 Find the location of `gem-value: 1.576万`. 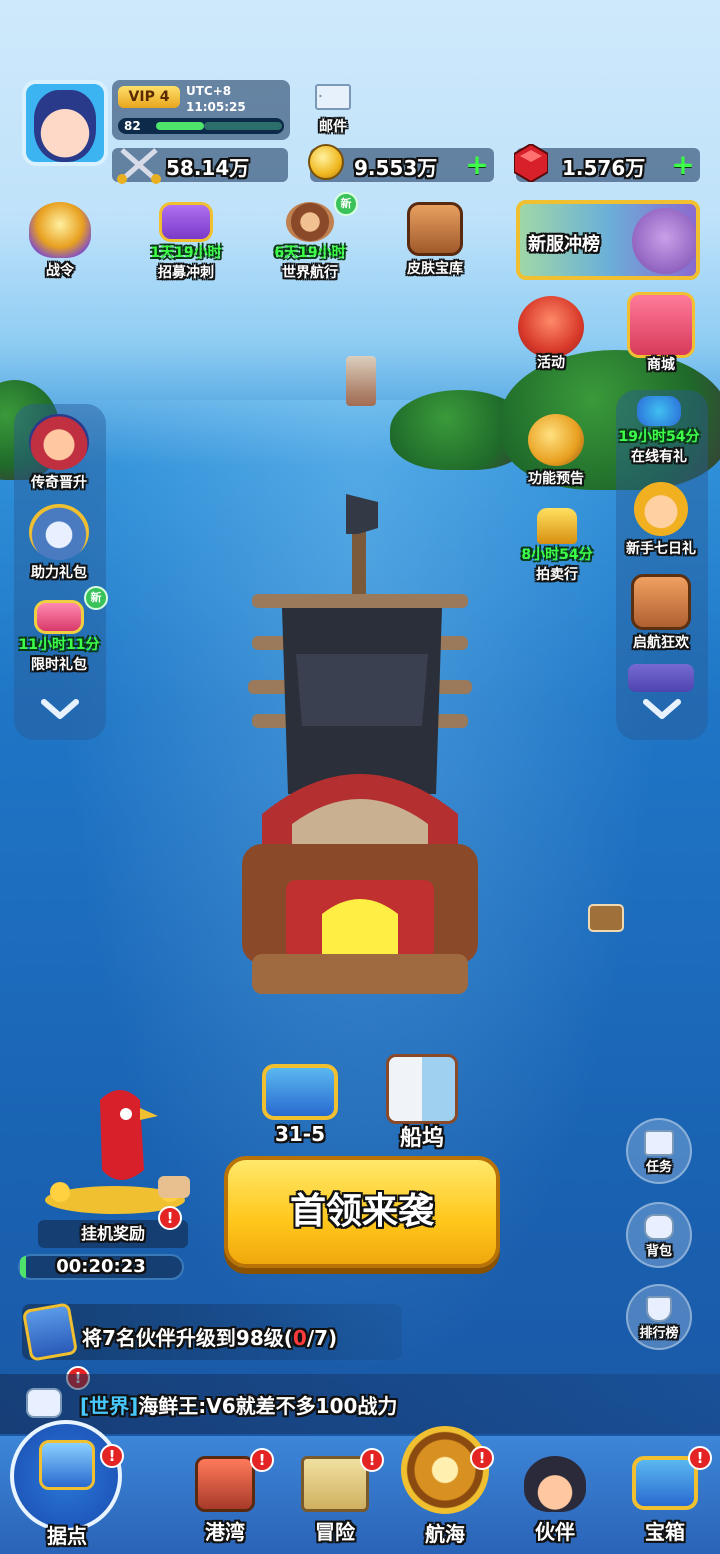

gem-value: 1.576万 is located at coordinates (604, 168).